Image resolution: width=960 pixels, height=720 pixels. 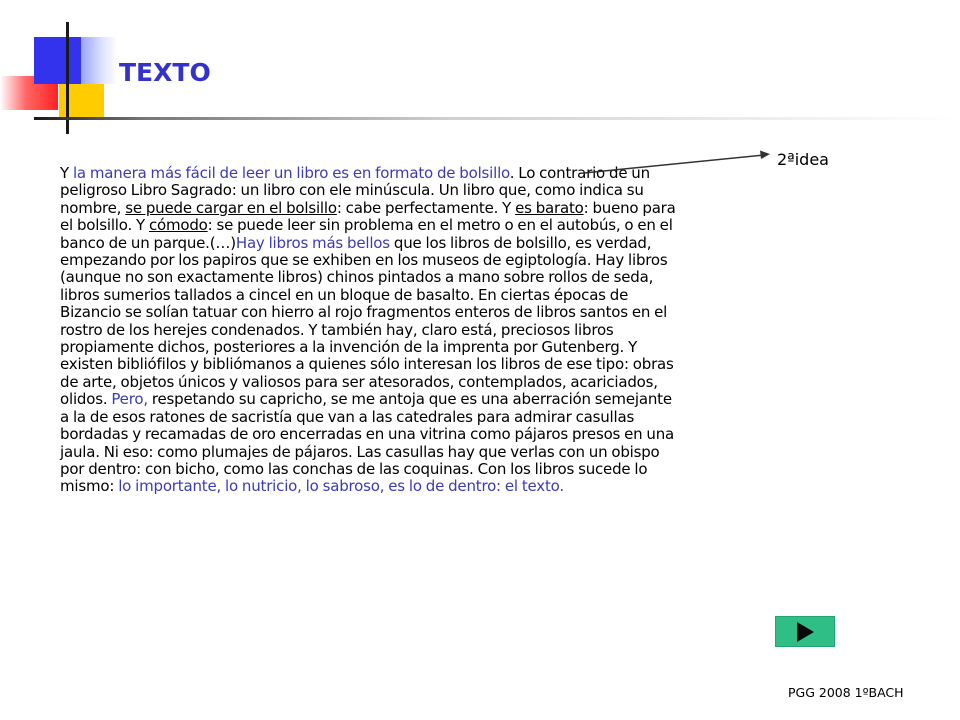 I want to click on annotation-label: 2ªidea, so click(x=803, y=159).